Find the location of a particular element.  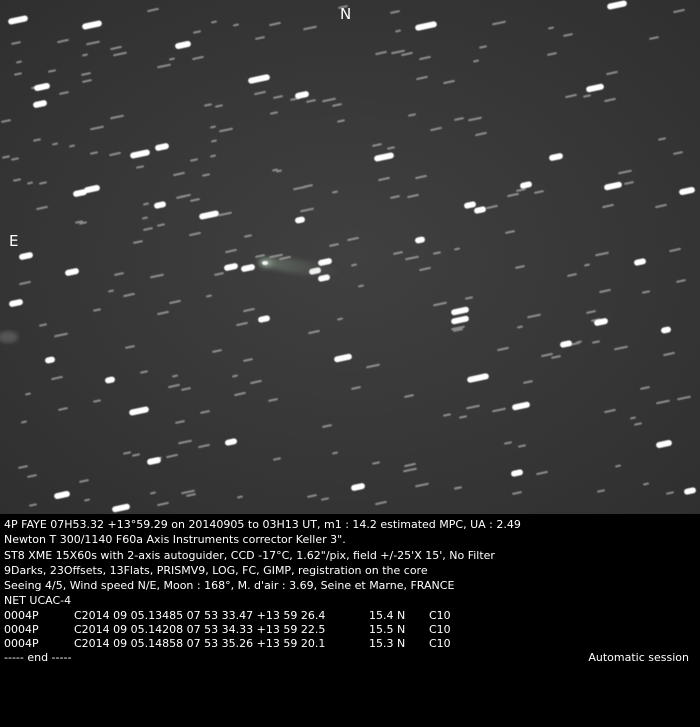

session-label: Automatic session is located at coordinates (638, 657).